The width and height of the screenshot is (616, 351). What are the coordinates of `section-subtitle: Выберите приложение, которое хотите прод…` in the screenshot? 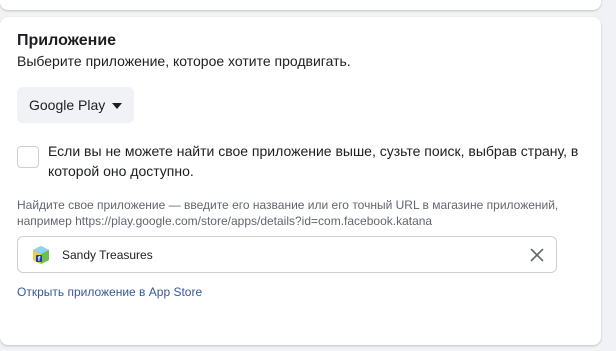 It's located at (184, 61).